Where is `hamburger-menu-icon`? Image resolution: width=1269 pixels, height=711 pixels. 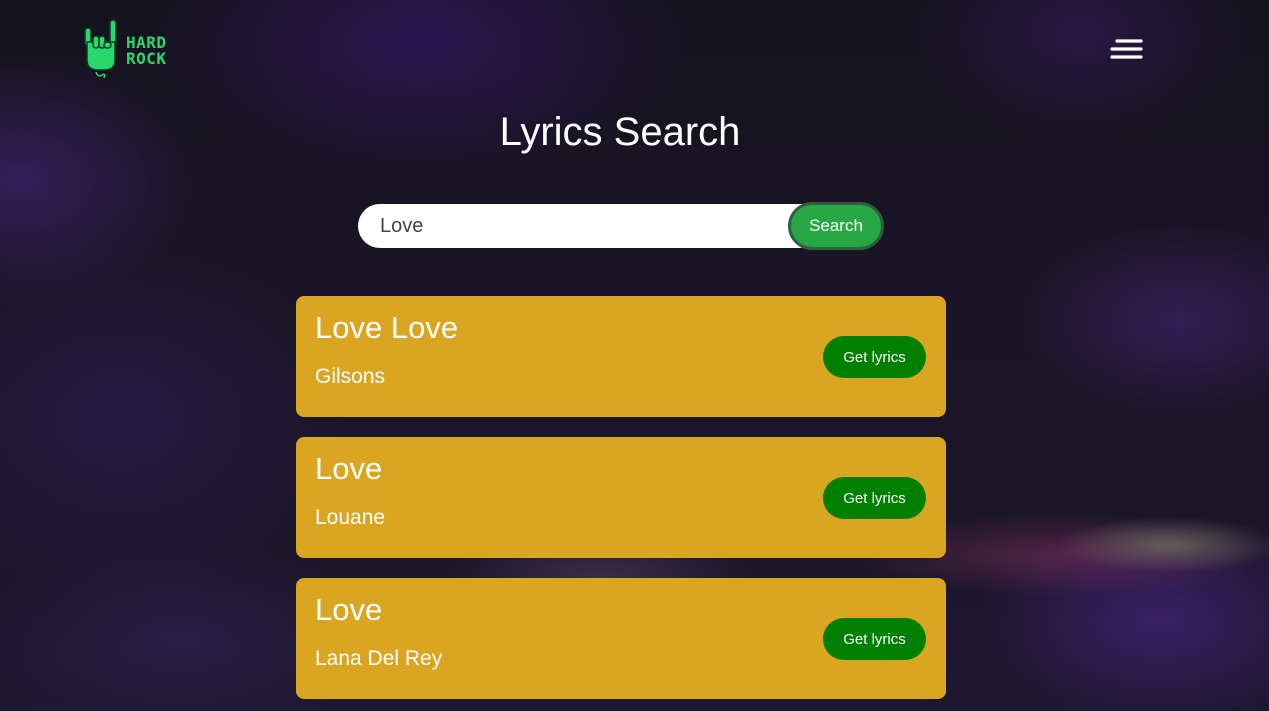
hamburger-menu-icon is located at coordinates (1127, 52).